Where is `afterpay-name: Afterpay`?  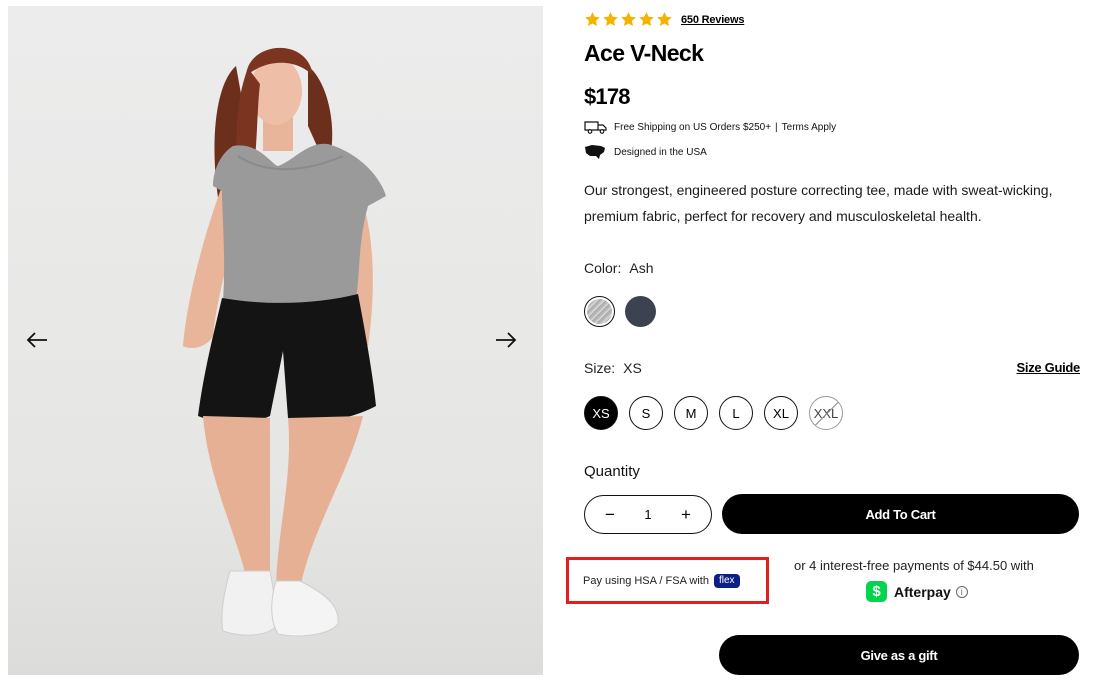 afterpay-name: Afterpay is located at coordinates (922, 591).